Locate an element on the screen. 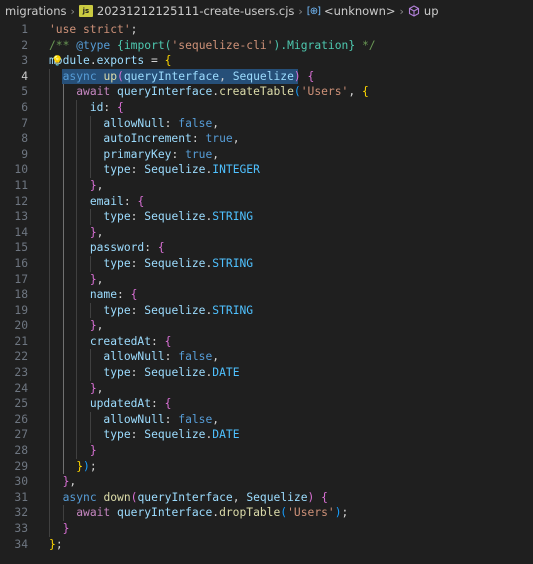  line-number: 24 is located at coordinates (21, 388).